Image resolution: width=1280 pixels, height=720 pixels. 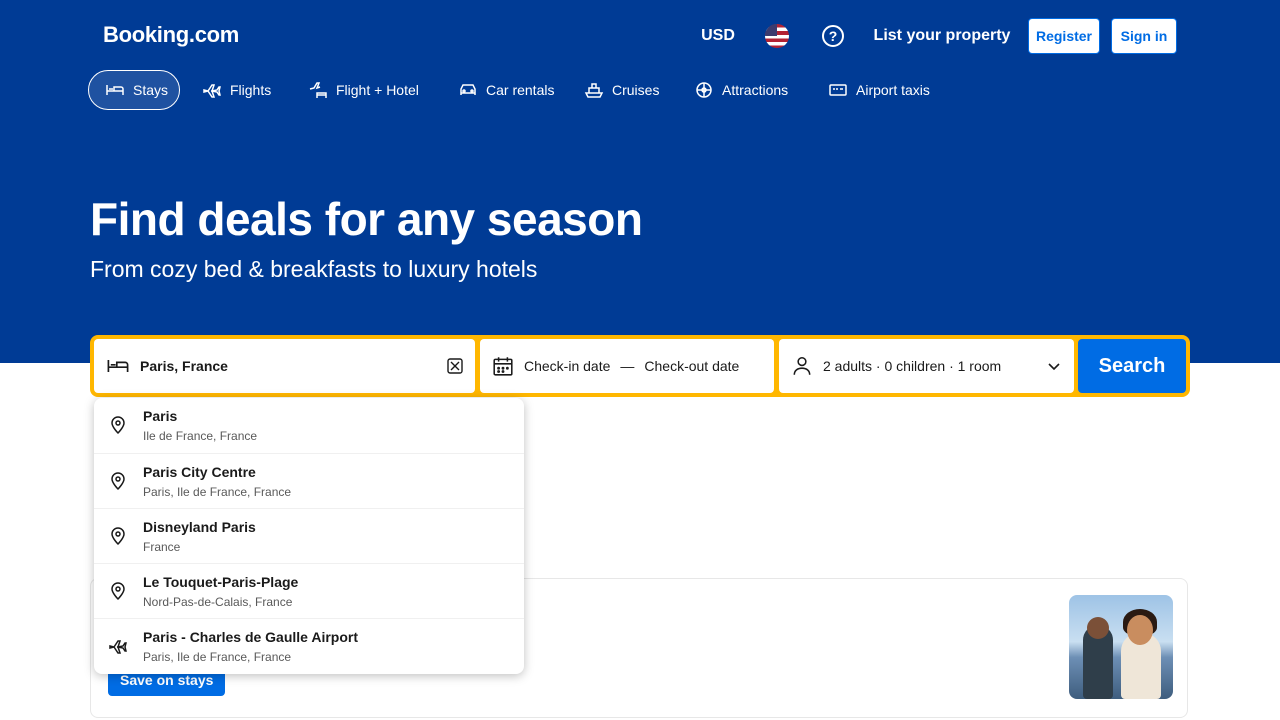 I want to click on nav-cruises-label: Cruises, so click(x=636, y=90).